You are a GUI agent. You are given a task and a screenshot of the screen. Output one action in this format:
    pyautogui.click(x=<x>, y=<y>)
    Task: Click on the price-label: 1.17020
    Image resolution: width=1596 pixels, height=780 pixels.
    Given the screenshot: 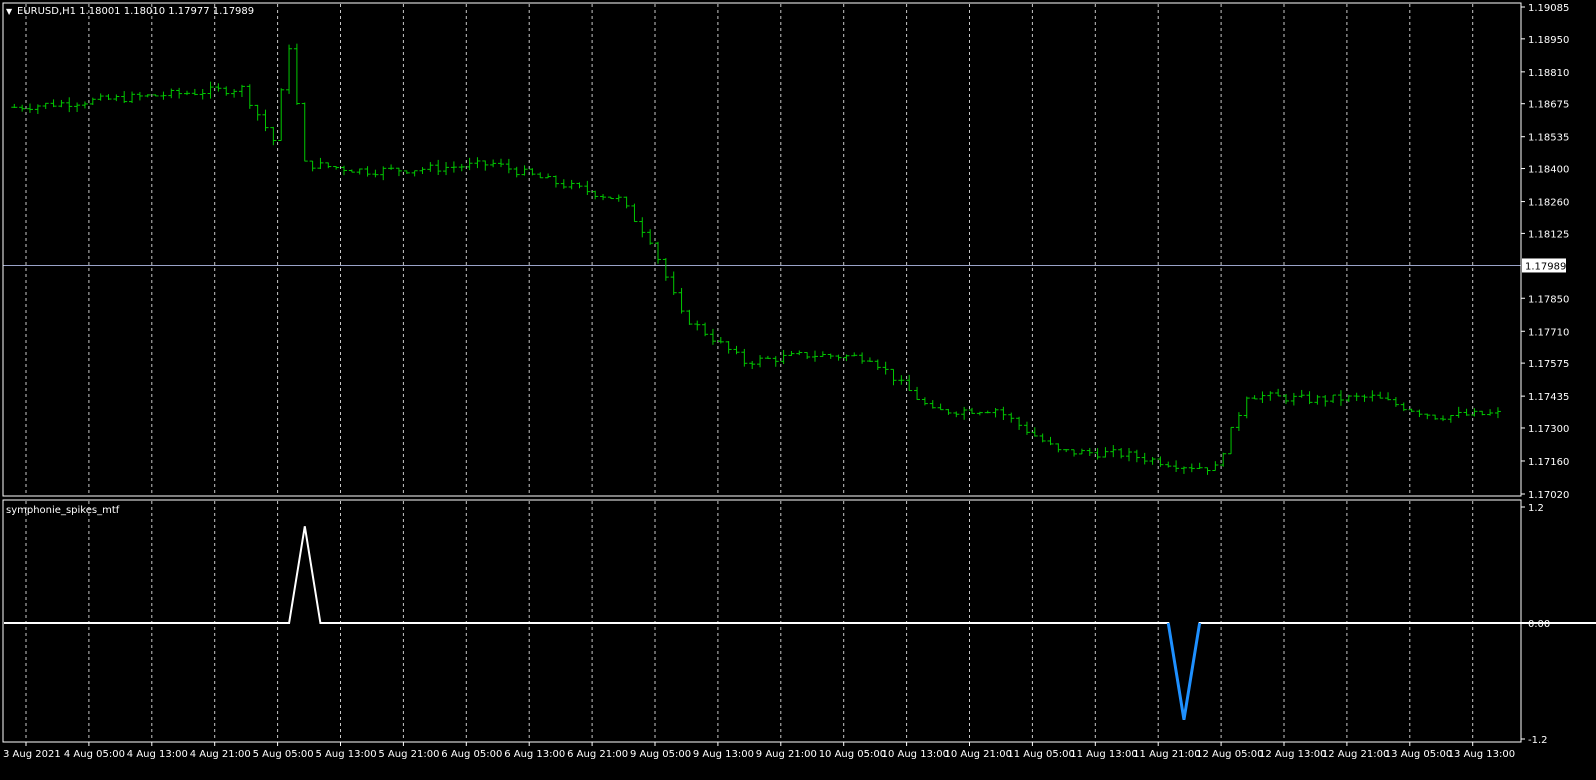 What is the action you would take?
    pyautogui.click(x=1548, y=495)
    